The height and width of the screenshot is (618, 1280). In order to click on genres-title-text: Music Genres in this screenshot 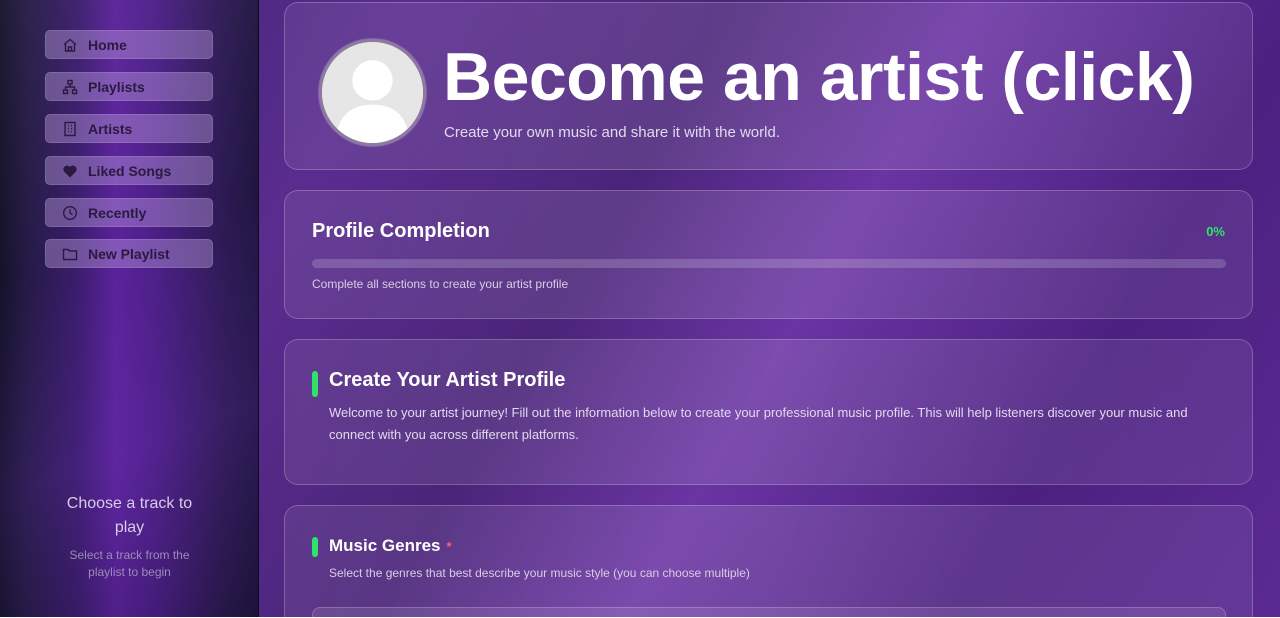, I will do `click(385, 545)`.